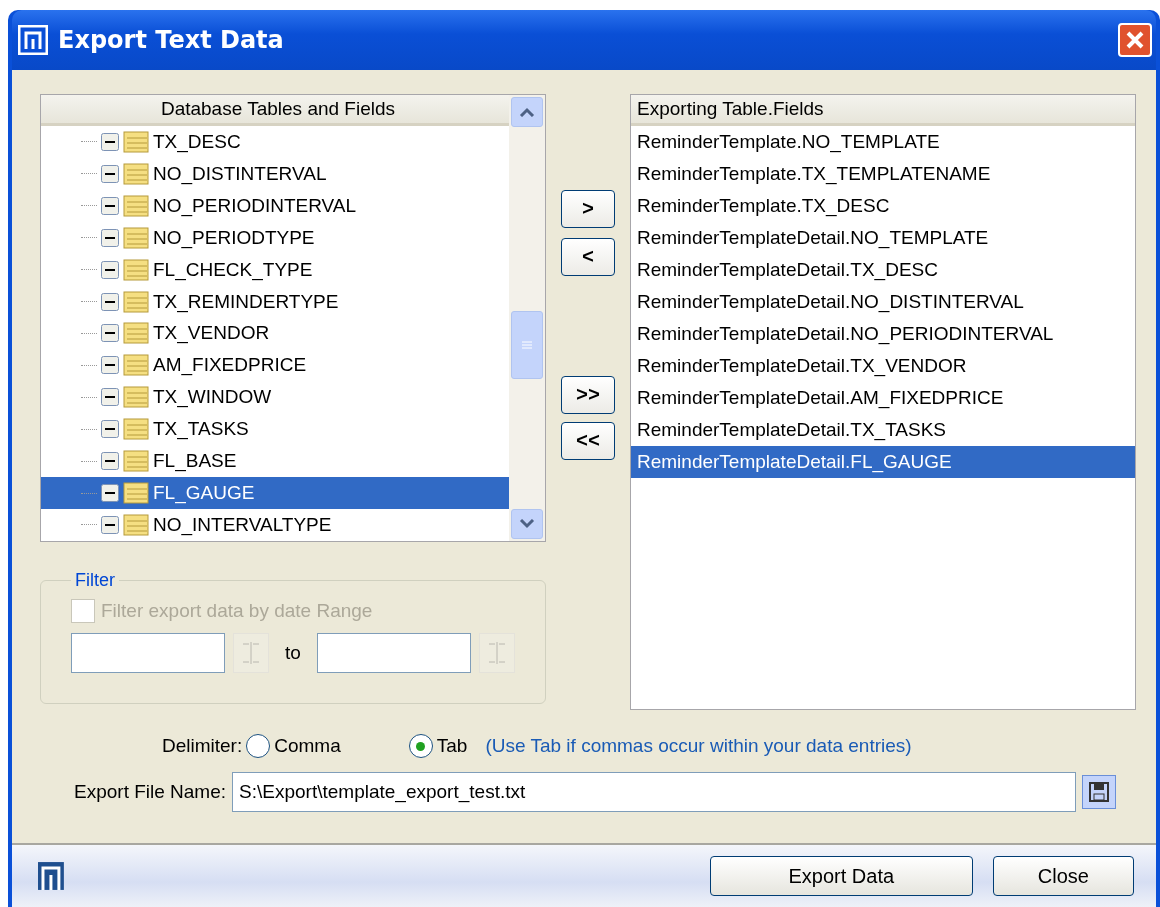  Describe the element at coordinates (527, 524) in the screenshot. I see `scroll-down-icon` at that location.